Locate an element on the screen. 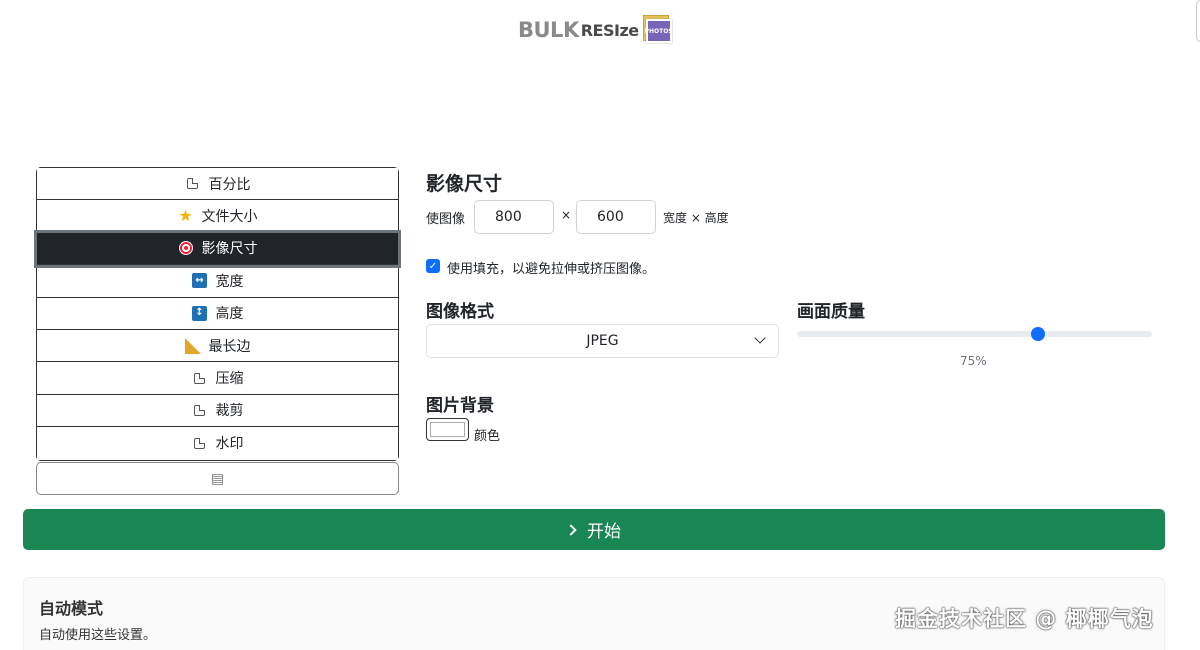 The width and height of the screenshot is (1200, 650). star-icon: ★ is located at coordinates (185, 216).